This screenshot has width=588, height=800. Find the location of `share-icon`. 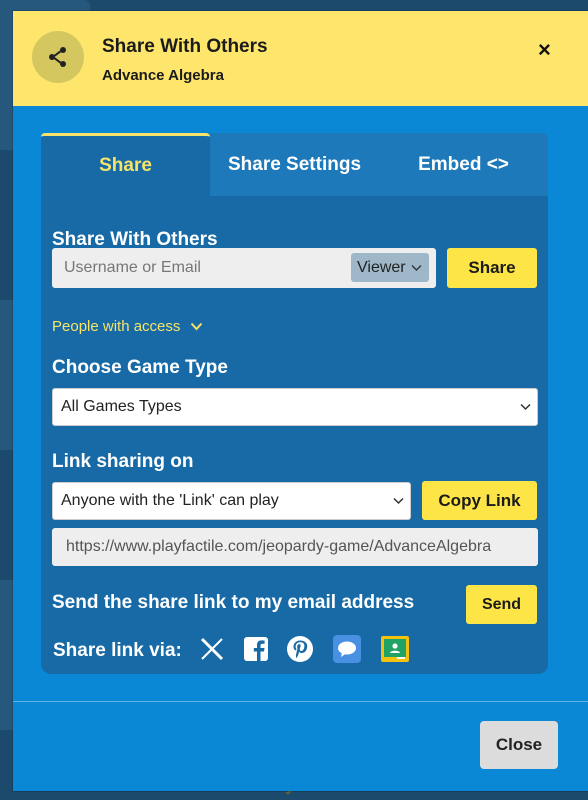

share-icon is located at coordinates (58, 57).